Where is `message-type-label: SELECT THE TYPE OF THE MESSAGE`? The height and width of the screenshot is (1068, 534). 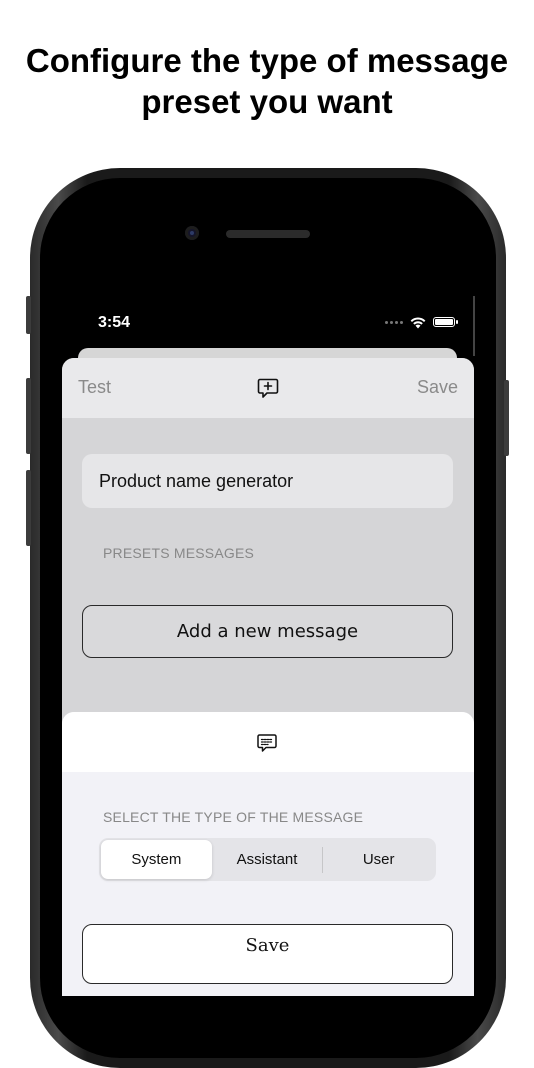 message-type-label: SELECT THE TYPE OF THE MESSAGE is located at coordinates (233, 817).